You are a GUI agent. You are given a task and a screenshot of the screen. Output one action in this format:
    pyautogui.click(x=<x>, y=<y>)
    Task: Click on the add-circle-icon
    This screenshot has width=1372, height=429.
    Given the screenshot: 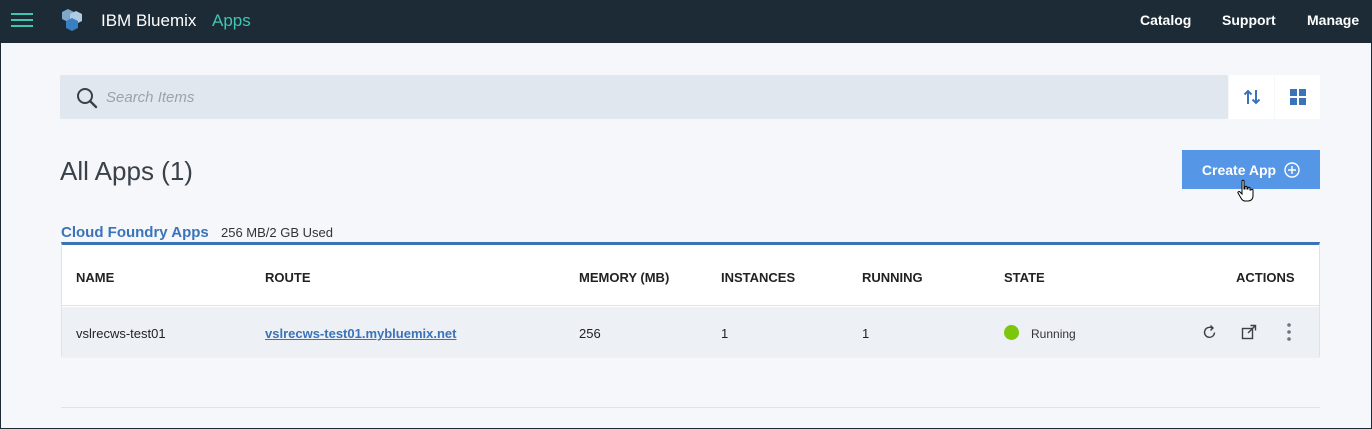 What is the action you would take?
    pyautogui.click(x=1292, y=169)
    